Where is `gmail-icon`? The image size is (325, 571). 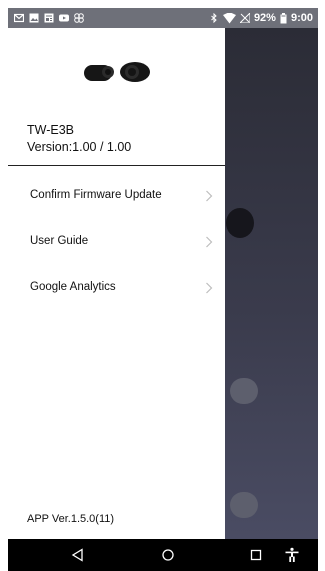
gmail-icon is located at coordinates (19, 18).